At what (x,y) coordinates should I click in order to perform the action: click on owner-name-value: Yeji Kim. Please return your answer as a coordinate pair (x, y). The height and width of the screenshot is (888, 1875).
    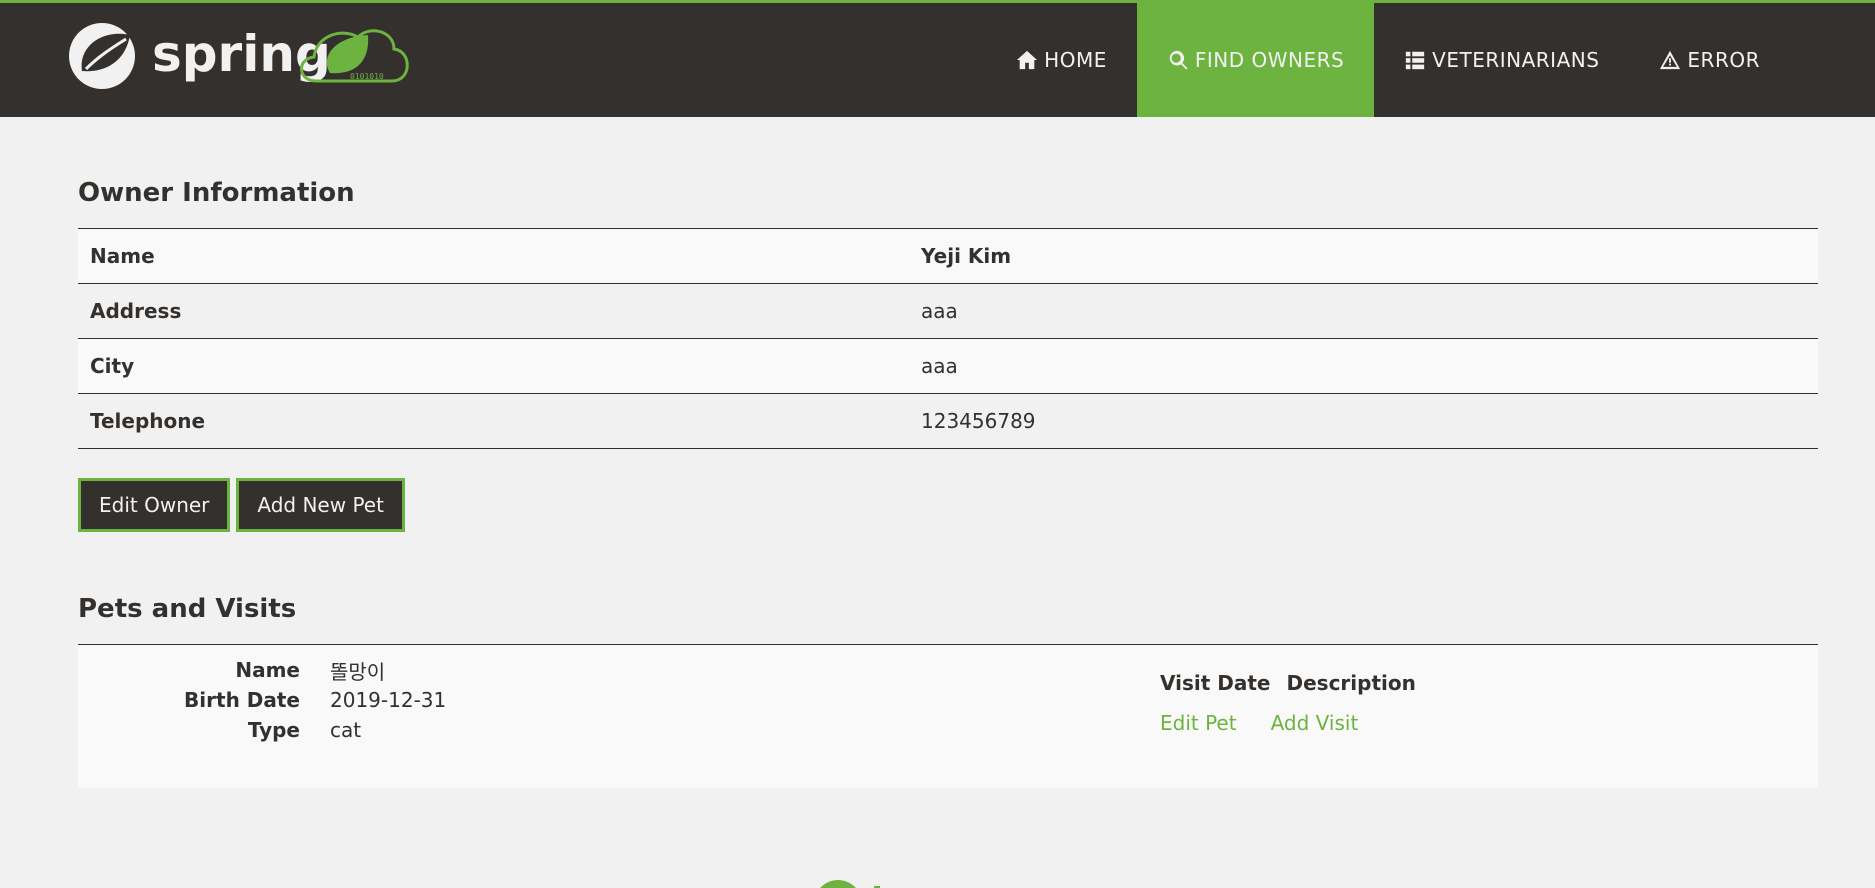
    Looking at the image, I should click on (1363, 256).